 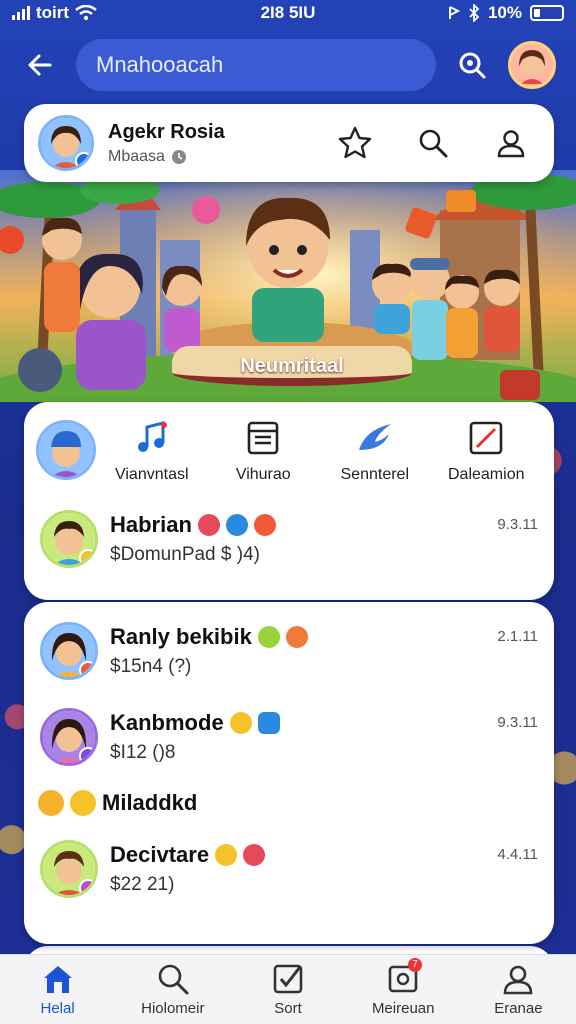 What do you see at coordinates (517, 854) in the screenshot?
I see `chat-time: 4.4.11` at bounding box center [517, 854].